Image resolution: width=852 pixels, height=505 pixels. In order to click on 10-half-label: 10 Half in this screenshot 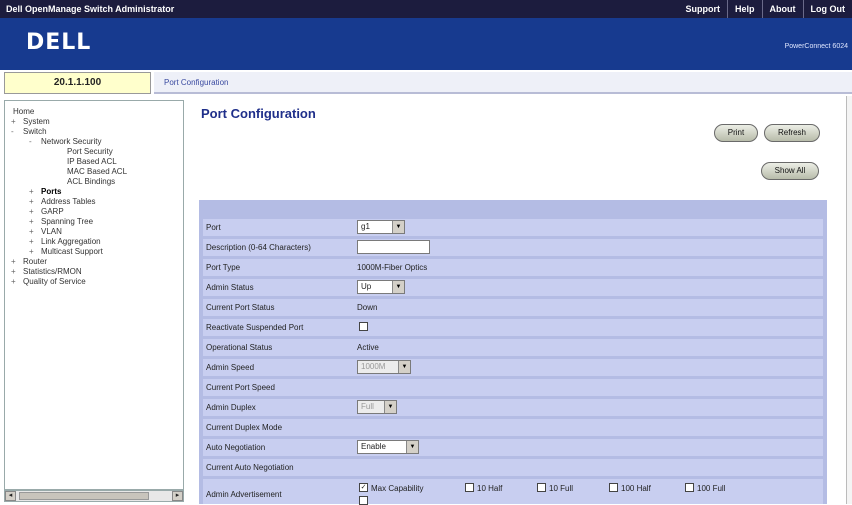, I will do `click(489, 488)`.